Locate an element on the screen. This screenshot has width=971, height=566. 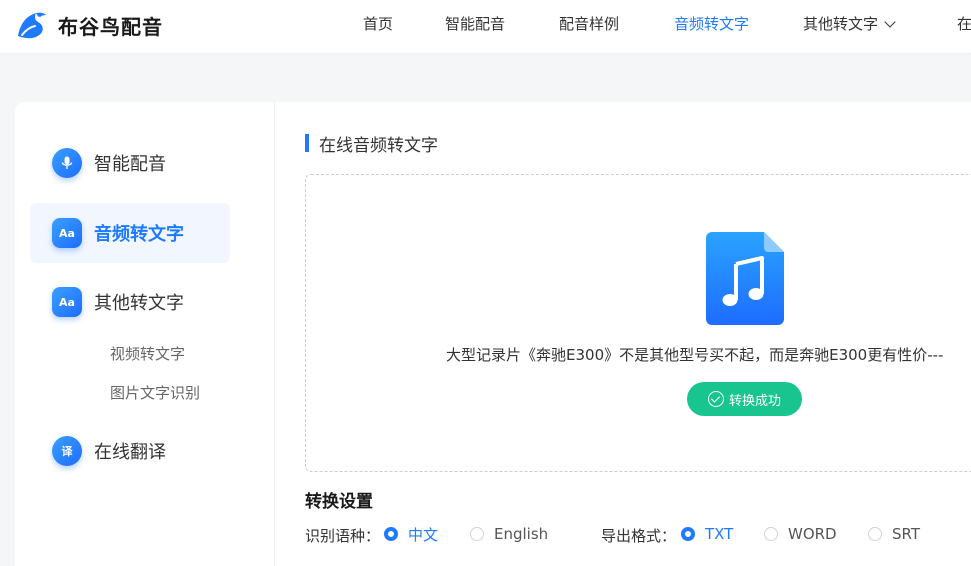
top-header: 布谷鸟配音 首页 智能配音 配音样例 音频转文字 其他转文字 在 is located at coordinates (485, 26).